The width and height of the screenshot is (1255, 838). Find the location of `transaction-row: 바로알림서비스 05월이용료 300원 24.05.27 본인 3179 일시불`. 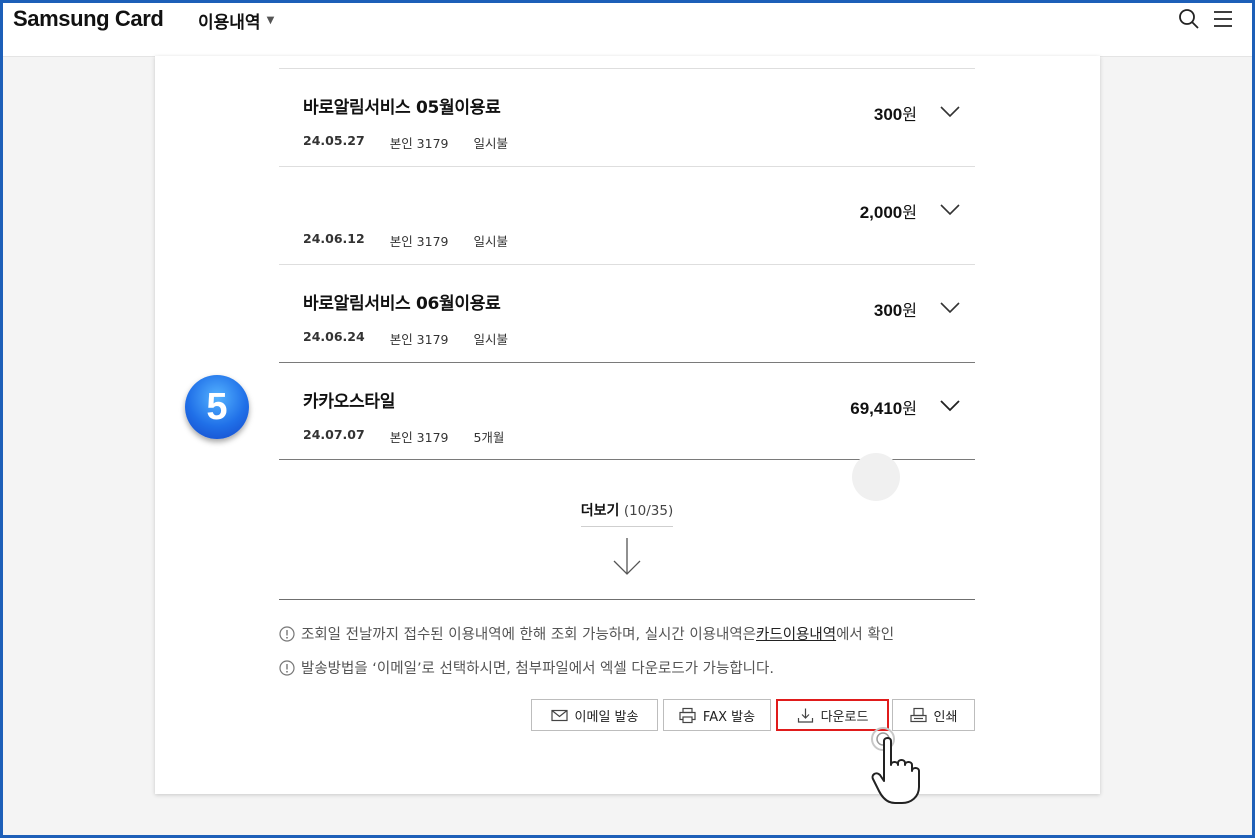

transaction-row: 바로알림서비스 05월이용료 300원 24.05.27 본인 3179 일시불 is located at coordinates (627, 117).